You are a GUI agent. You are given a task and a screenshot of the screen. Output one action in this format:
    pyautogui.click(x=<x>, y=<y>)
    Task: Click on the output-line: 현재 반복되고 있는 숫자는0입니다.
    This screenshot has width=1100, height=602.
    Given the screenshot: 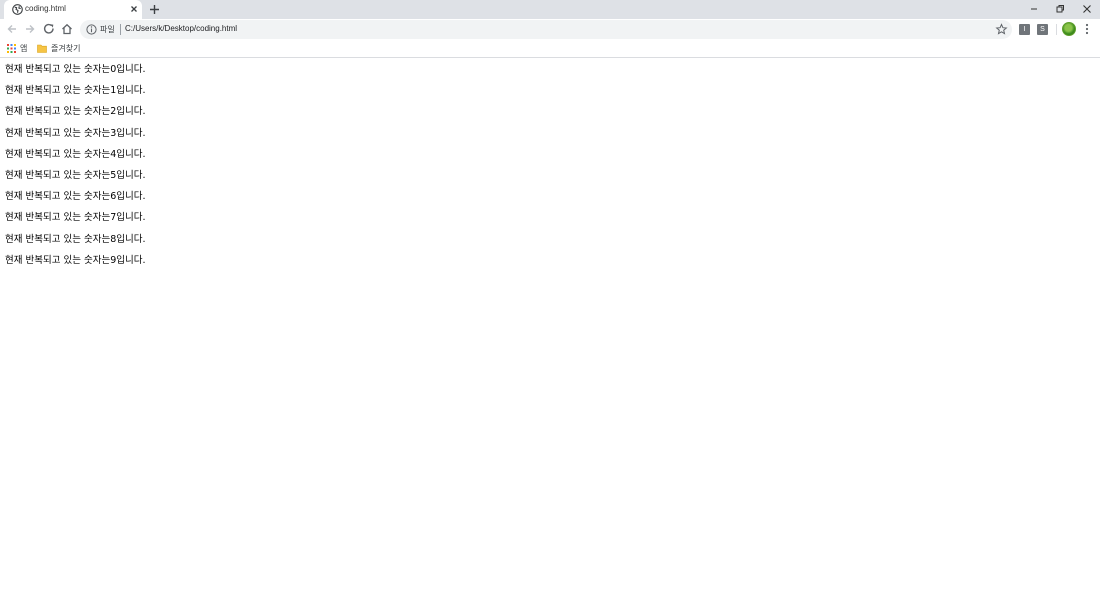 What is the action you would take?
    pyautogui.click(x=75, y=69)
    